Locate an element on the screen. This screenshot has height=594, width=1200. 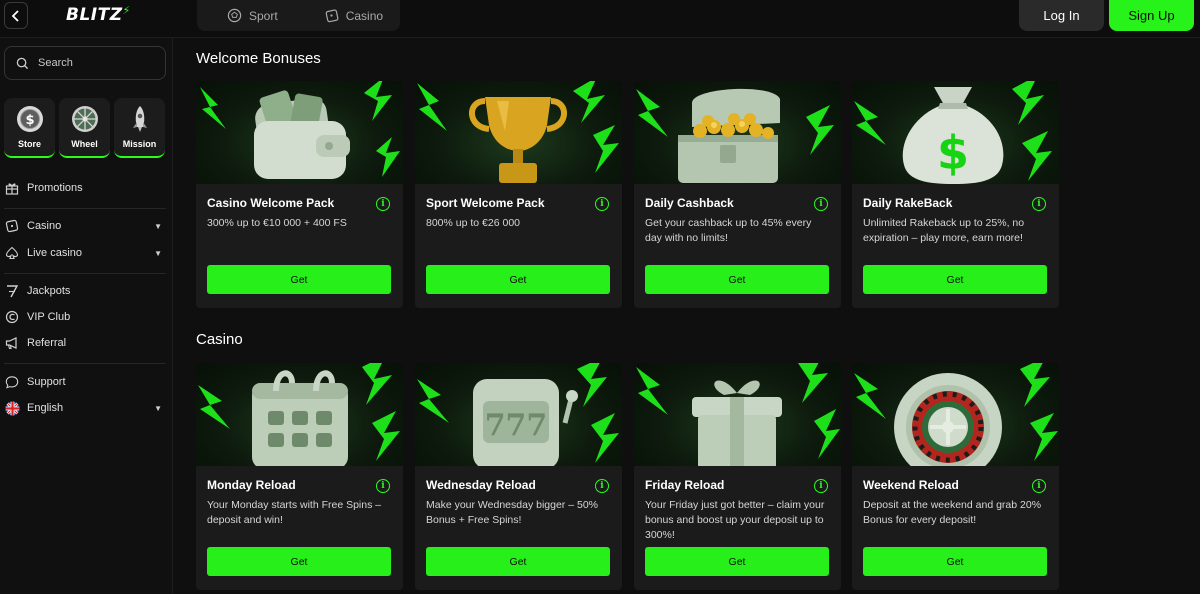
search-input: Search is located at coordinates (85, 63).